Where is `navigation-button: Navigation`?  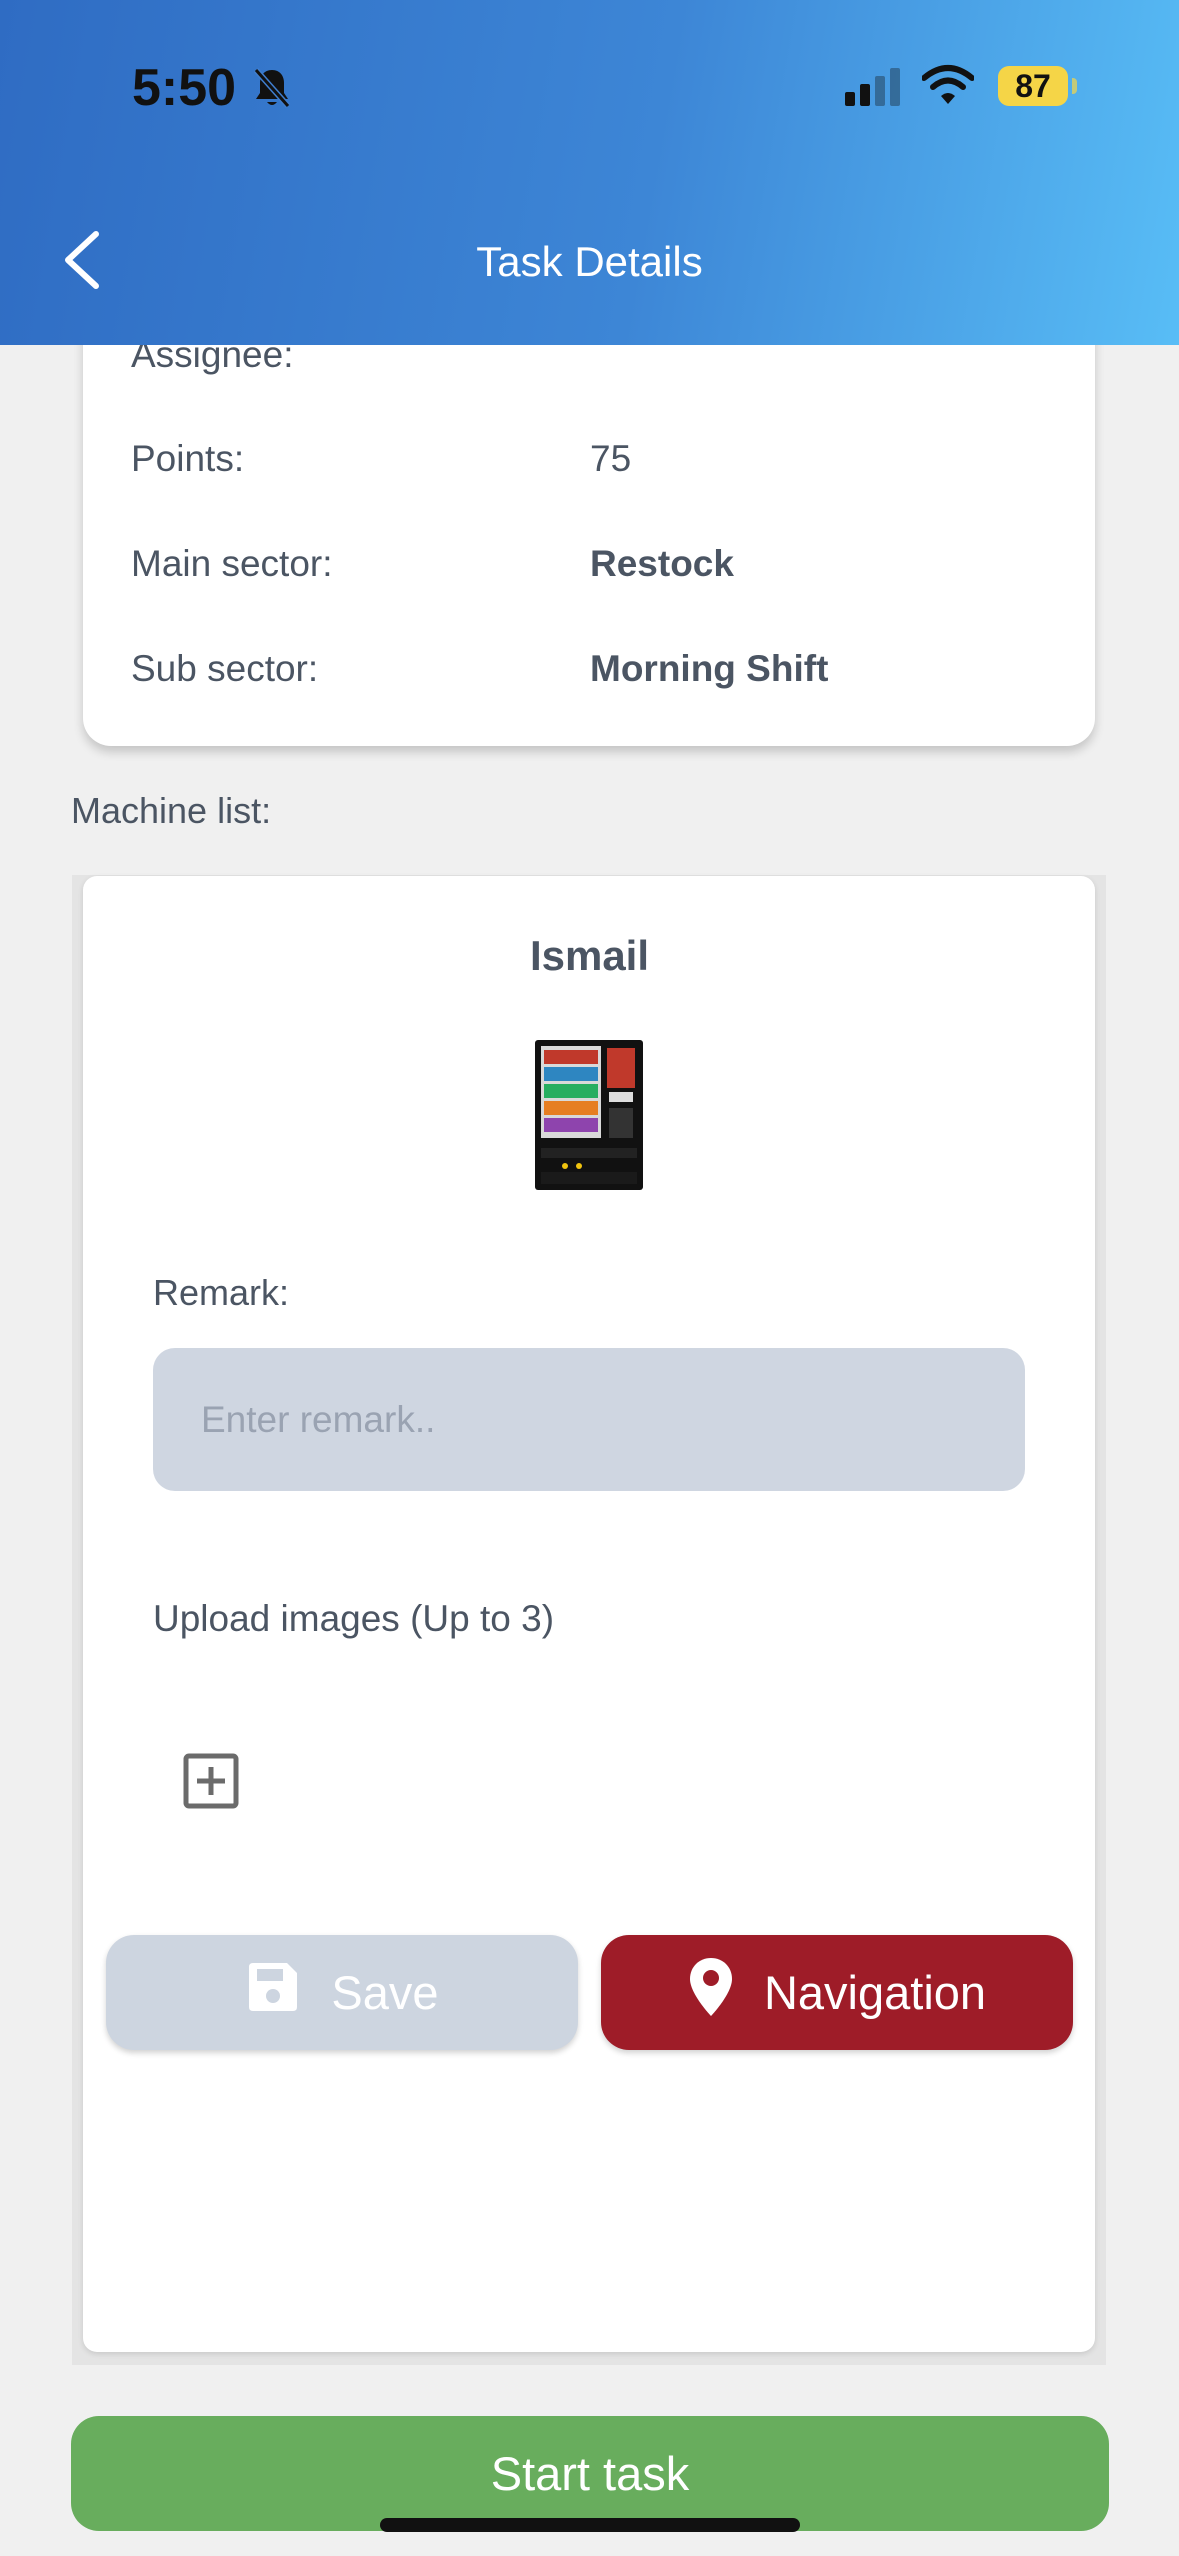
navigation-button: Navigation is located at coordinates (837, 1992).